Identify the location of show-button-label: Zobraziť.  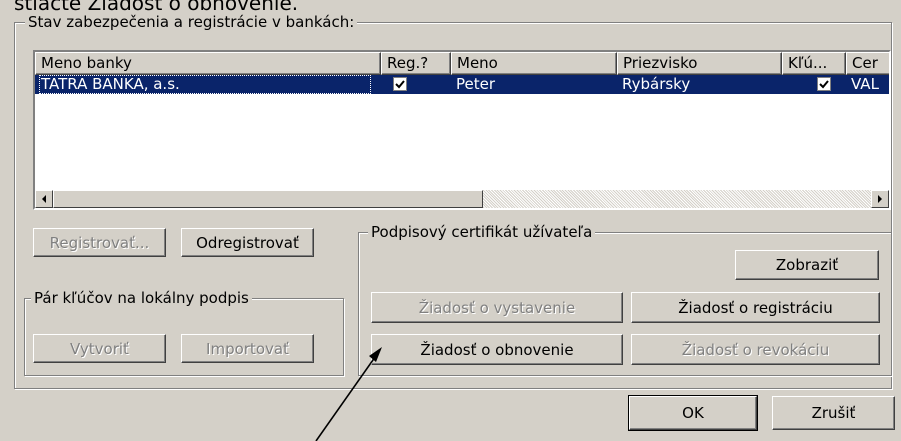
(807, 265).